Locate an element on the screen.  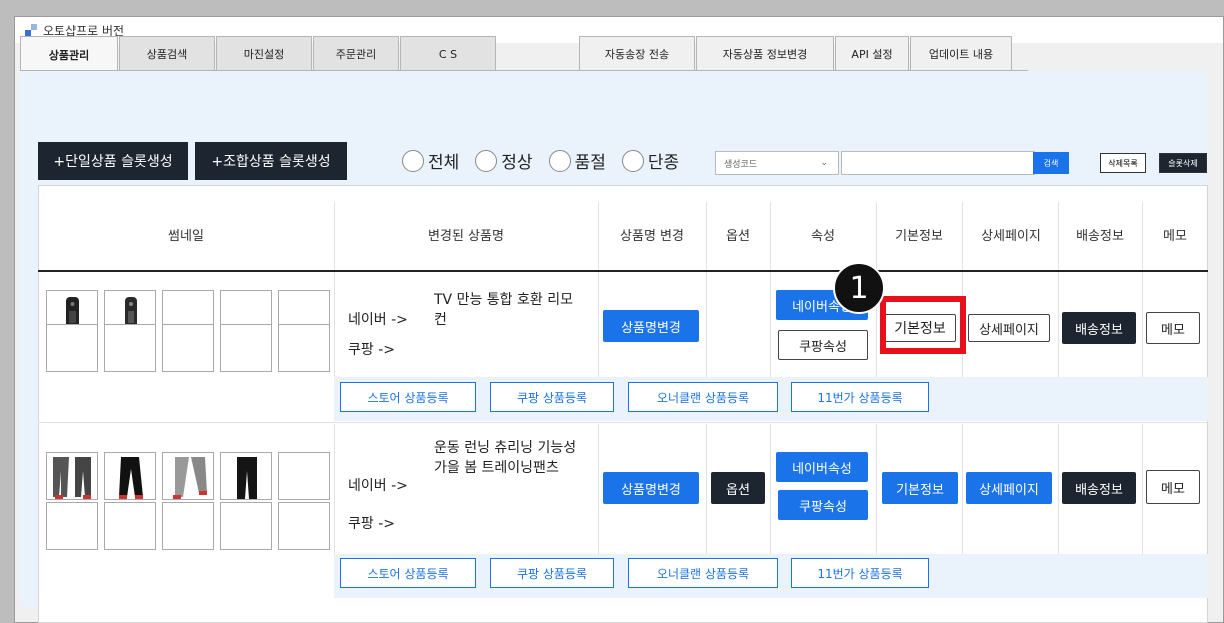
slot-delete-button: 슬롯삭제 is located at coordinates (1183, 163).